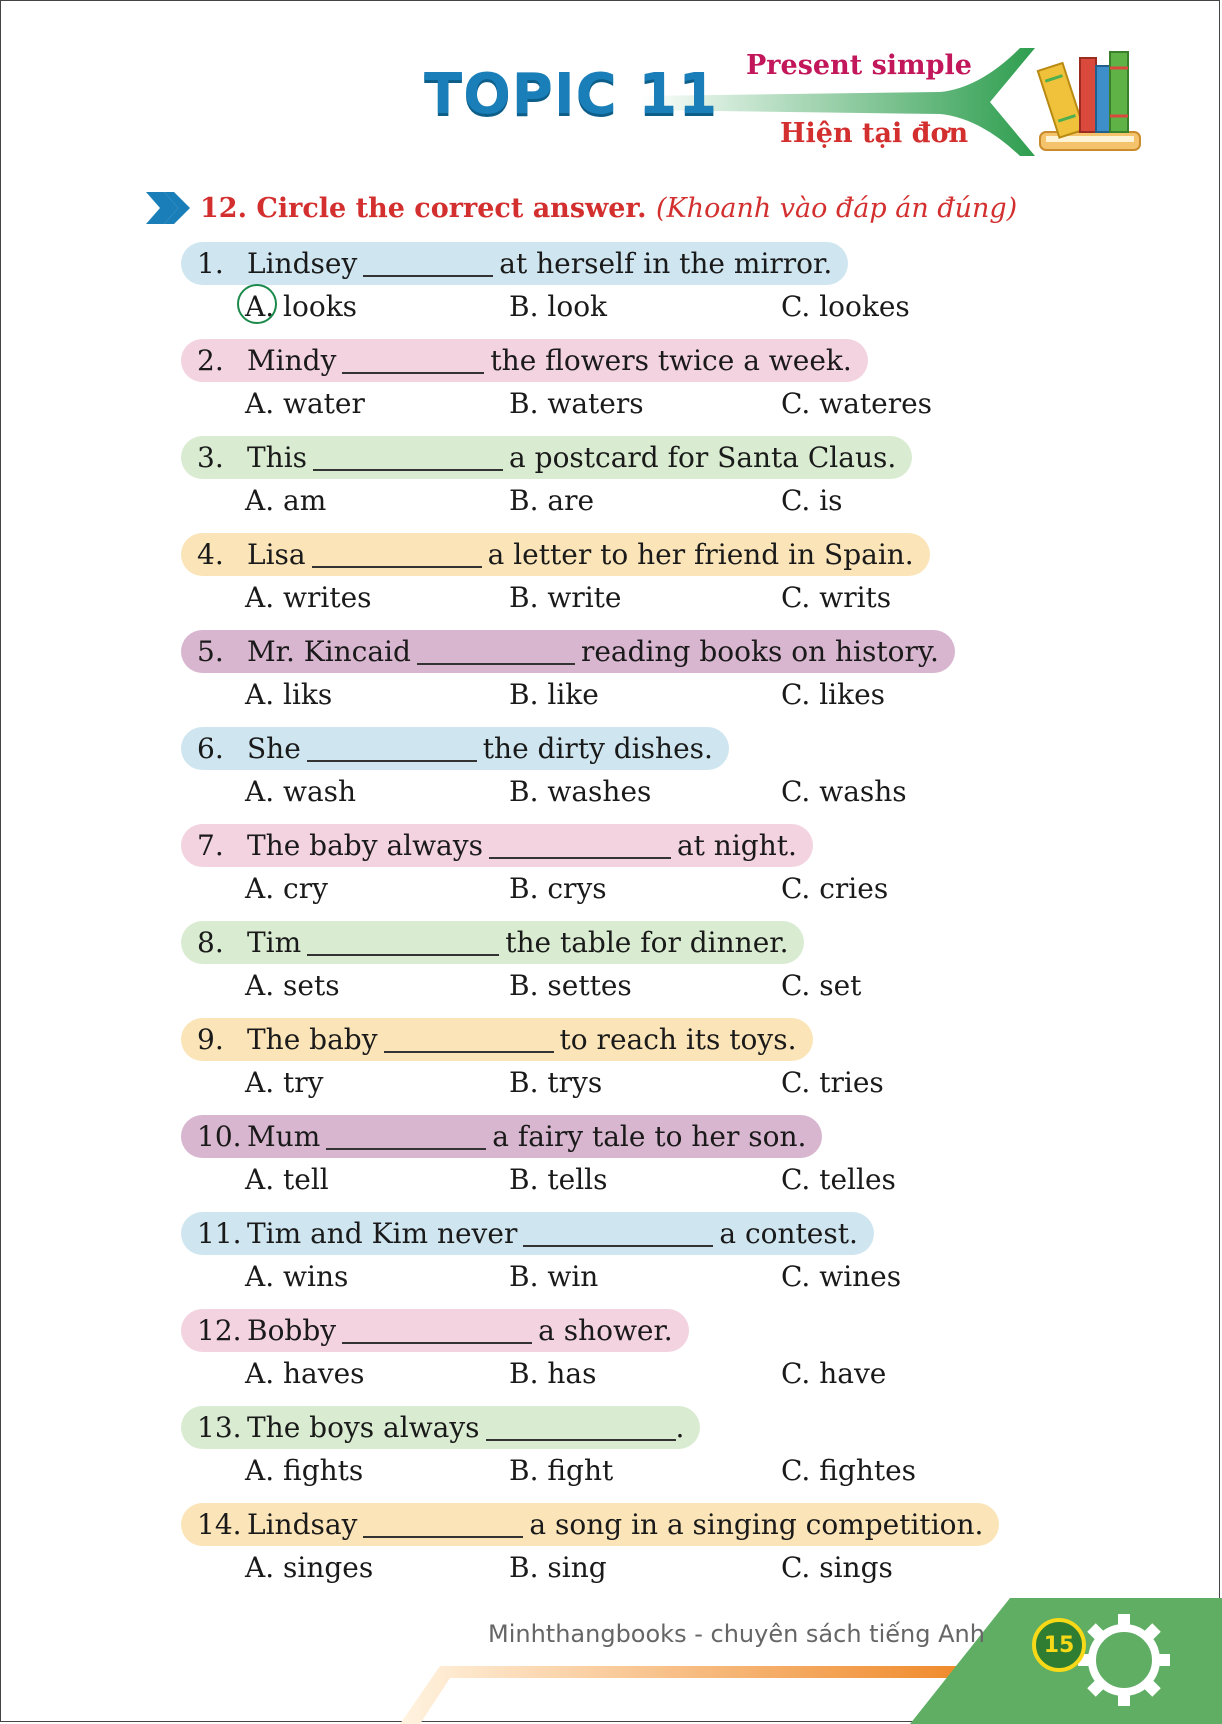 The height and width of the screenshot is (1724, 1222). What do you see at coordinates (210, 942) in the screenshot?
I see `question-number: 8.` at bounding box center [210, 942].